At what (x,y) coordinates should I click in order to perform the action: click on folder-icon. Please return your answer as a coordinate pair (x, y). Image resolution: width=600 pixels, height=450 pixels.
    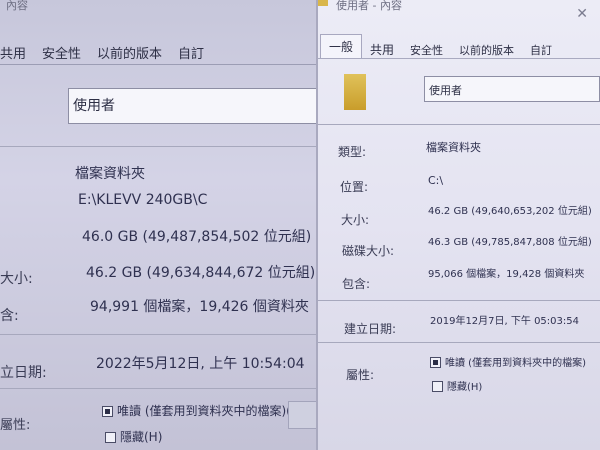
    Looking at the image, I should click on (323, 3).